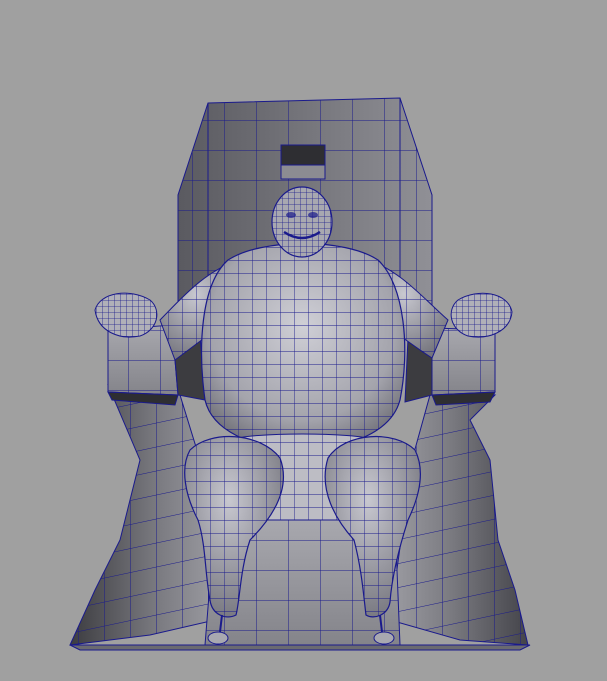 This screenshot has height=681, width=607. I want to click on eye-right, so click(313, 215).